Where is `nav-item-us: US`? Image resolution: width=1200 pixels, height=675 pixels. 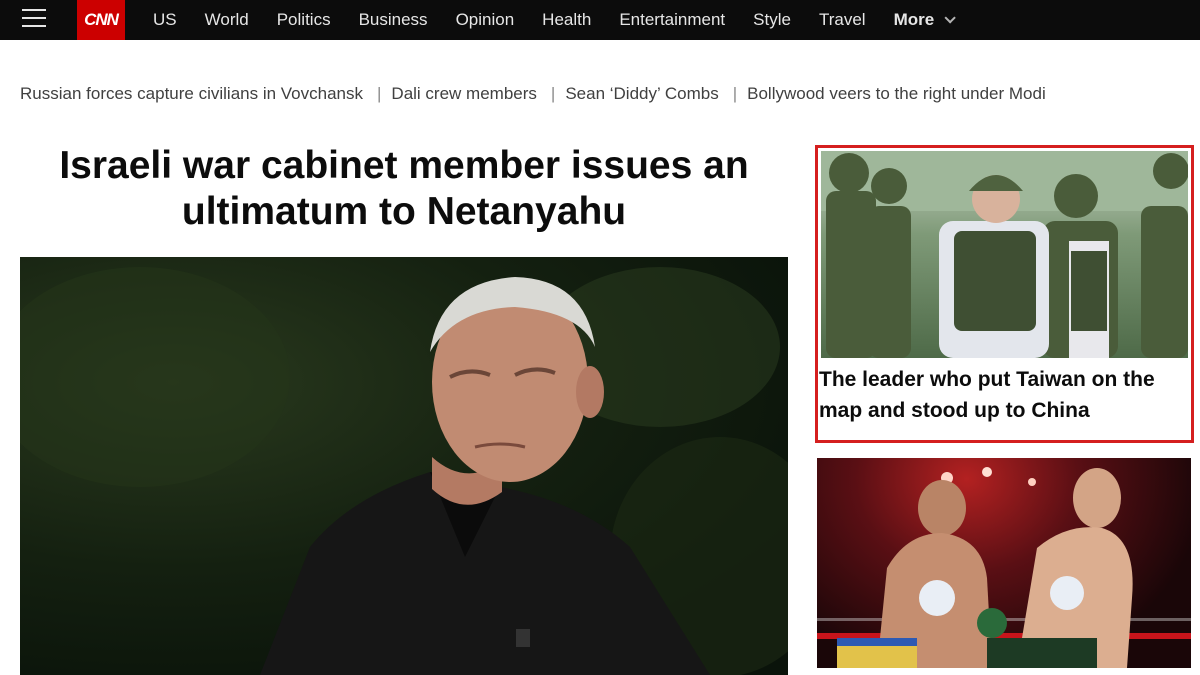 nav-item-us: US is located at coordinates (165, 20).